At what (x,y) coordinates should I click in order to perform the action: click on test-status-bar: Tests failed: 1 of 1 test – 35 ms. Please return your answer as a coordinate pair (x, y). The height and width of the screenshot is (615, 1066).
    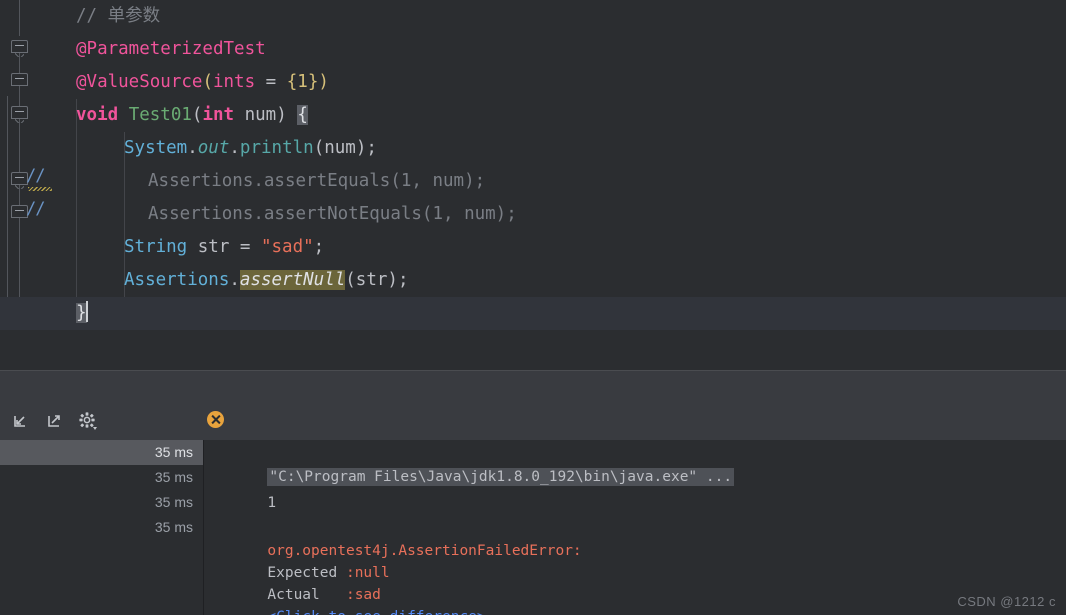
    Looking at the image, I should click on (634, 434).